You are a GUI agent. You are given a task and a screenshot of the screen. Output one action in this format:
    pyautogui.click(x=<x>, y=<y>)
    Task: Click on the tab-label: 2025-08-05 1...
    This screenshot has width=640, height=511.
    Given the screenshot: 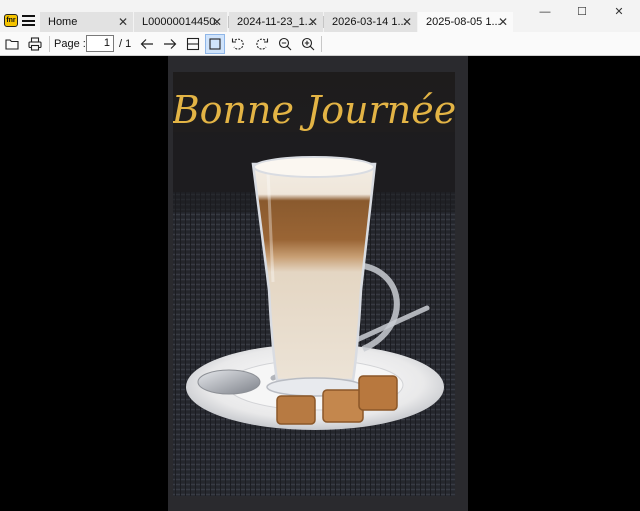 What is the action you would take?
    pyautogui.click(x=463, y=22)
    